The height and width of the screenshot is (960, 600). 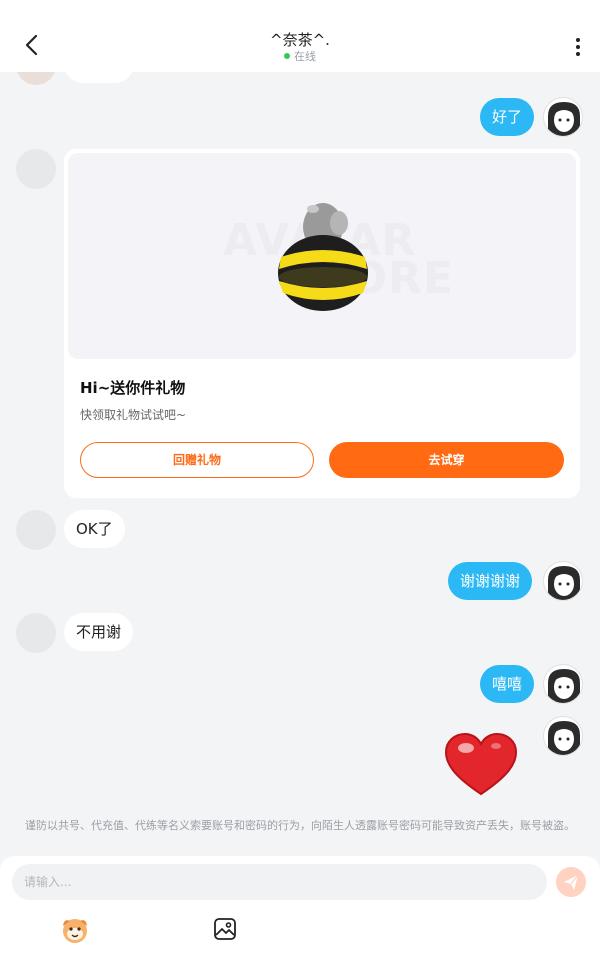 I want to click on send-button, so click(x=571, y=882).